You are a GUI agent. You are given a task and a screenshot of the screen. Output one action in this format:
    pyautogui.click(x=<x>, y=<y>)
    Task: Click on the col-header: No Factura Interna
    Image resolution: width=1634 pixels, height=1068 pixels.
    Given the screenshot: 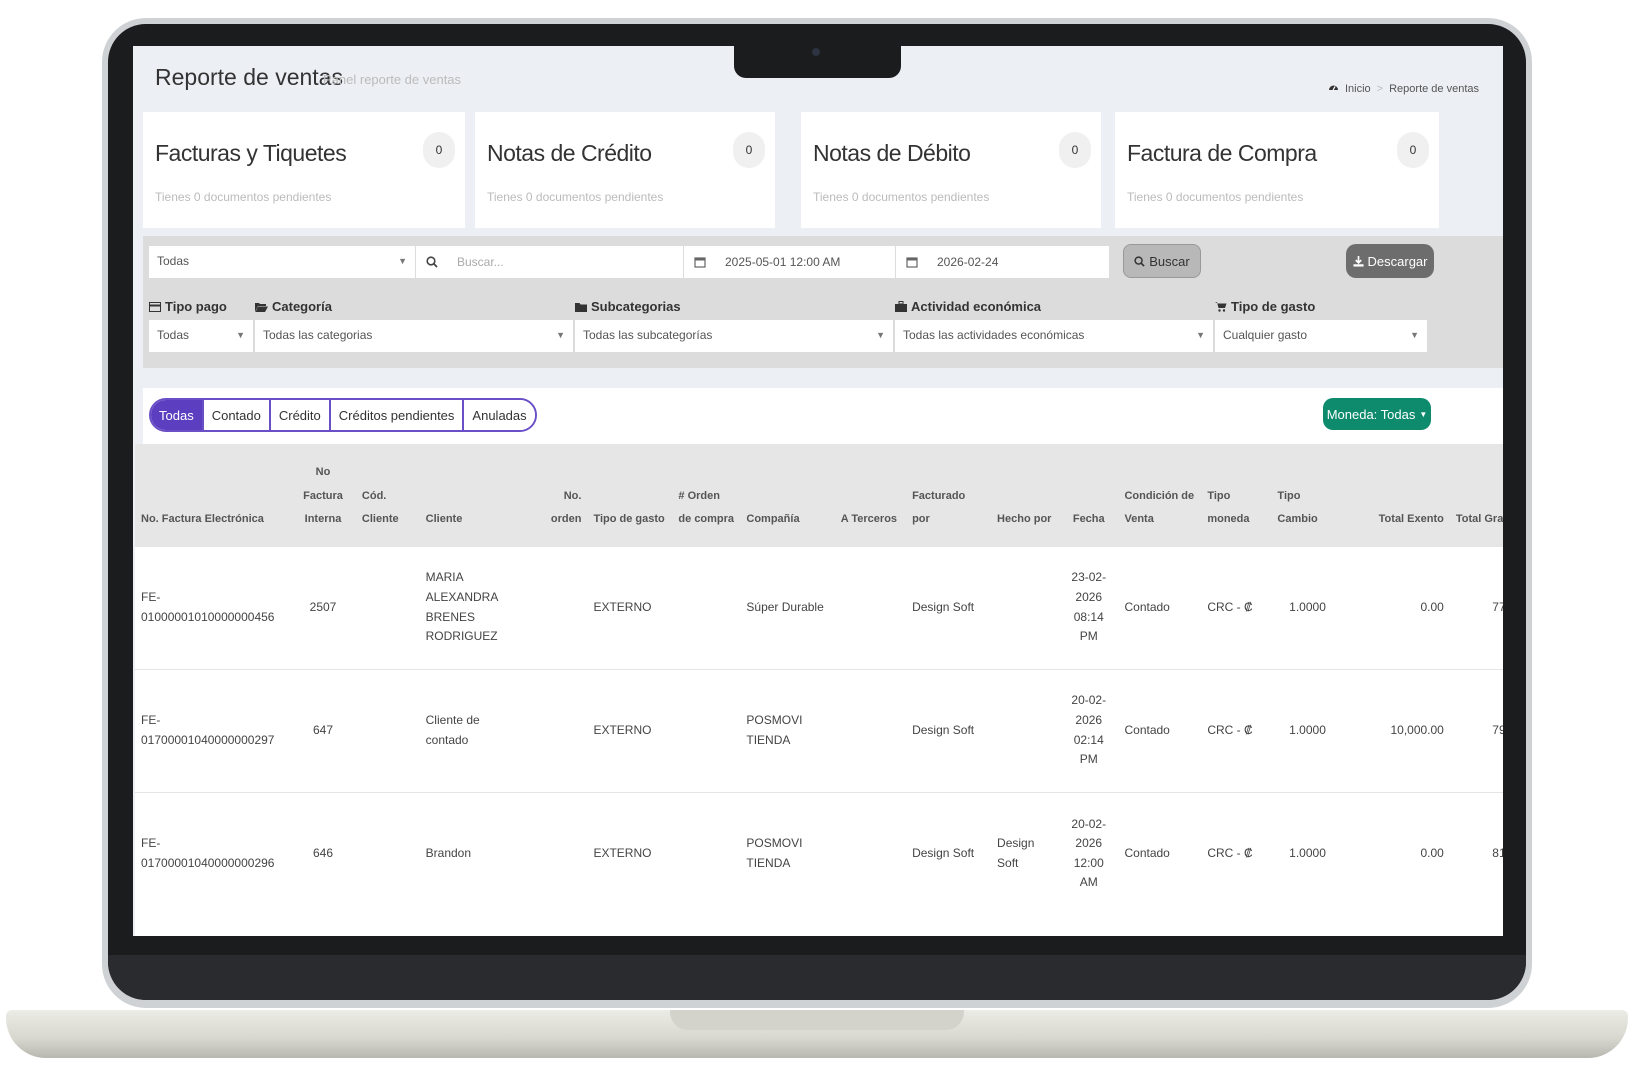 What is the action you would take?
    pyautogui.click(x=323, y=495)
    